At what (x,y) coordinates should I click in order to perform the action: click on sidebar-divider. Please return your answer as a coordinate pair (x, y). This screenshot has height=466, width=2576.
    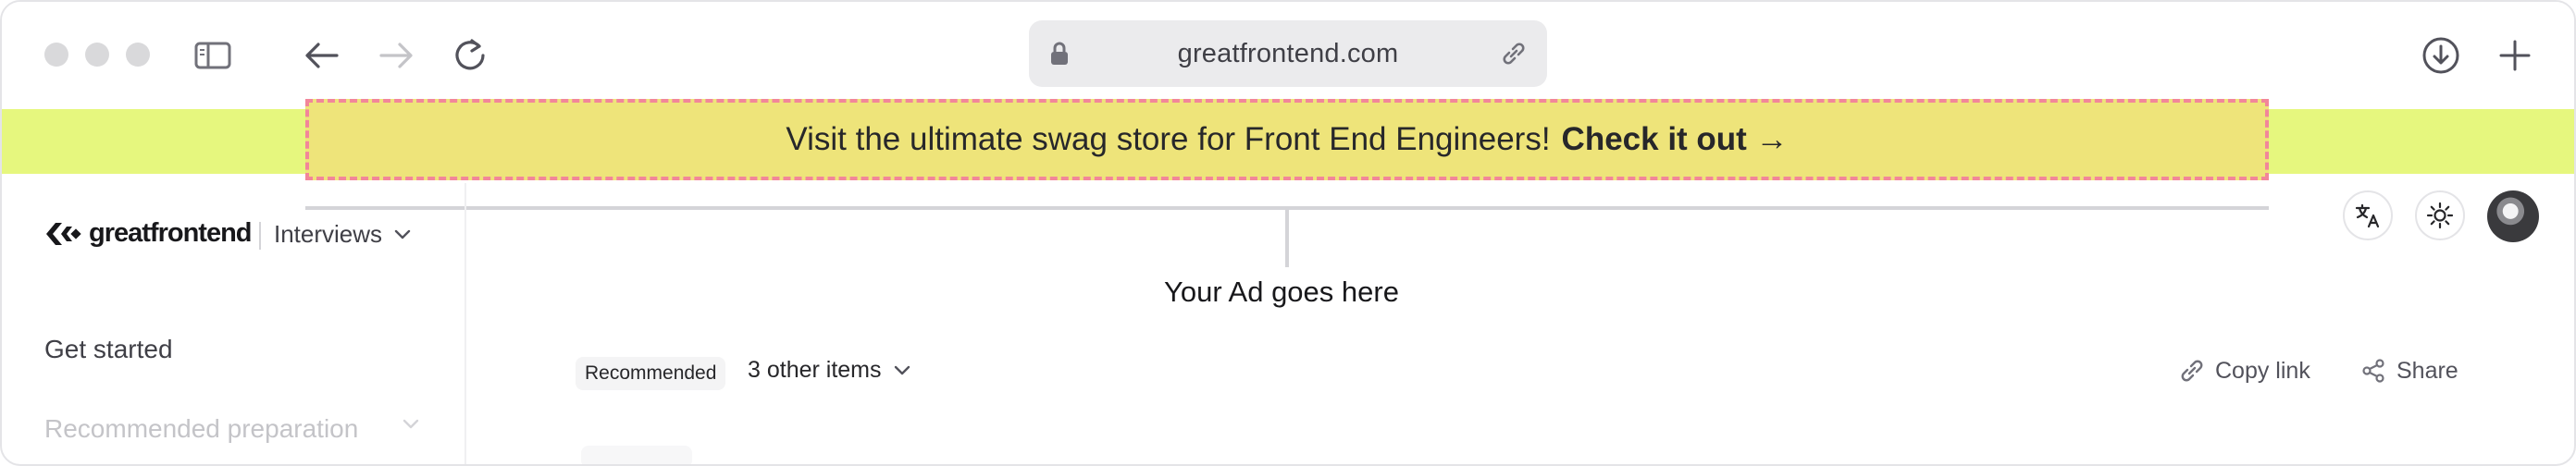
    Looking at the image, I should click on (465, 324).